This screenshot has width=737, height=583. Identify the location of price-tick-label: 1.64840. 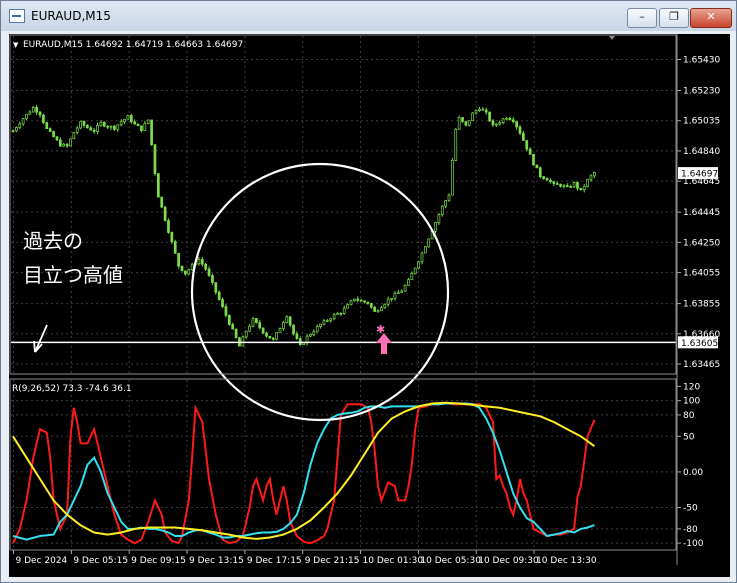
(701, 152).